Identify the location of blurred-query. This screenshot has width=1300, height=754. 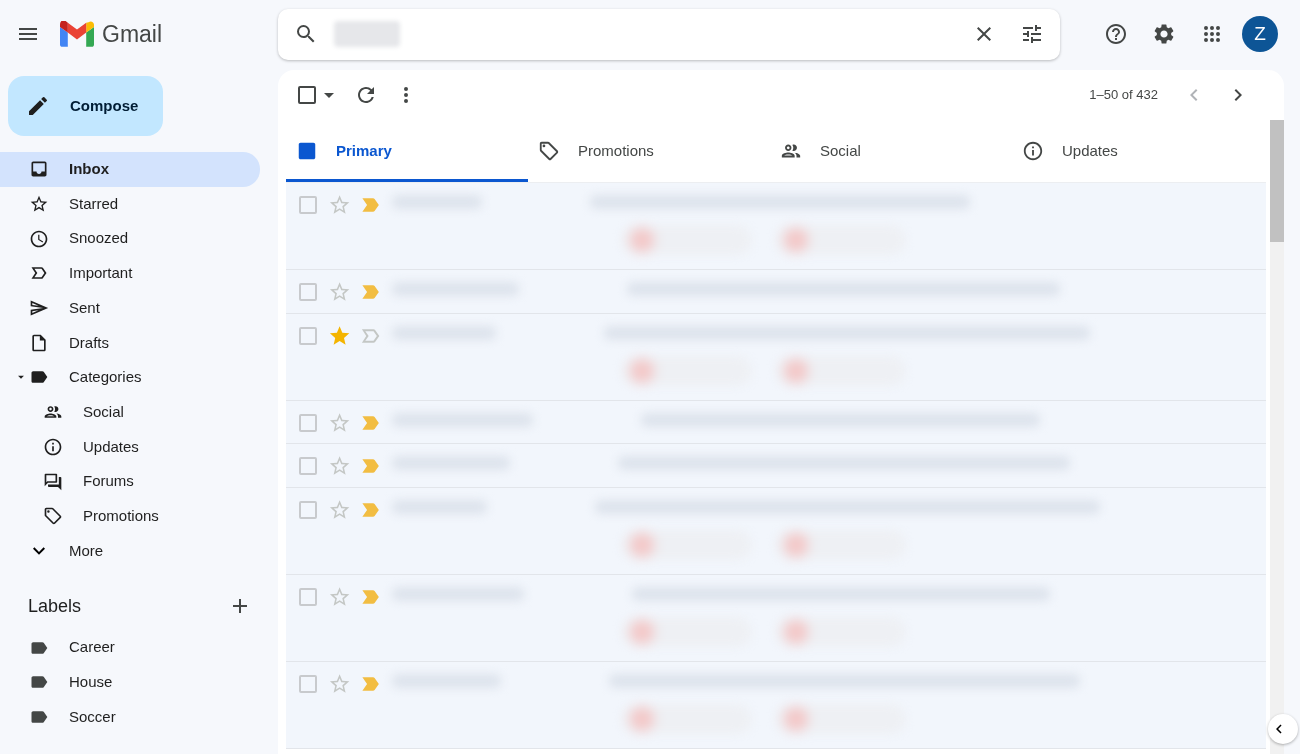
(367, 34).